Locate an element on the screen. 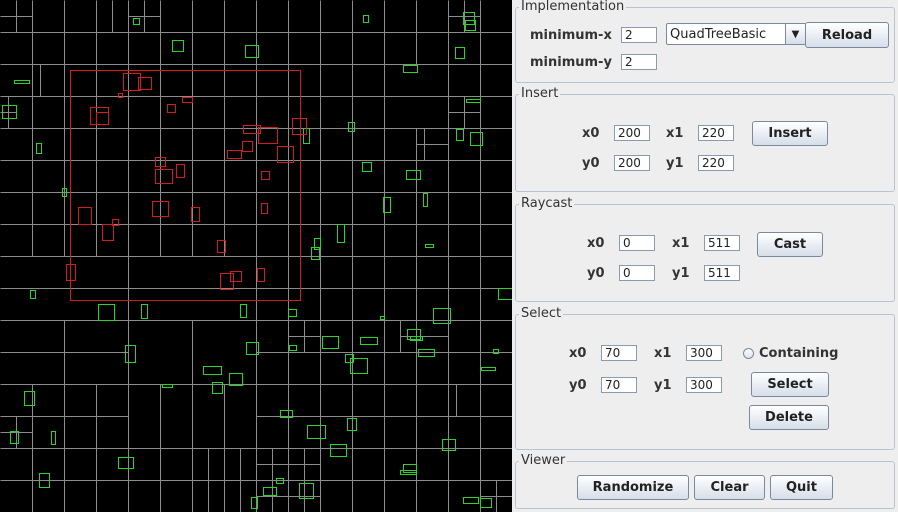 The height and width of the screenshot is (512, 898). select-x1-label: x1 is located at coordinates (663, 353).